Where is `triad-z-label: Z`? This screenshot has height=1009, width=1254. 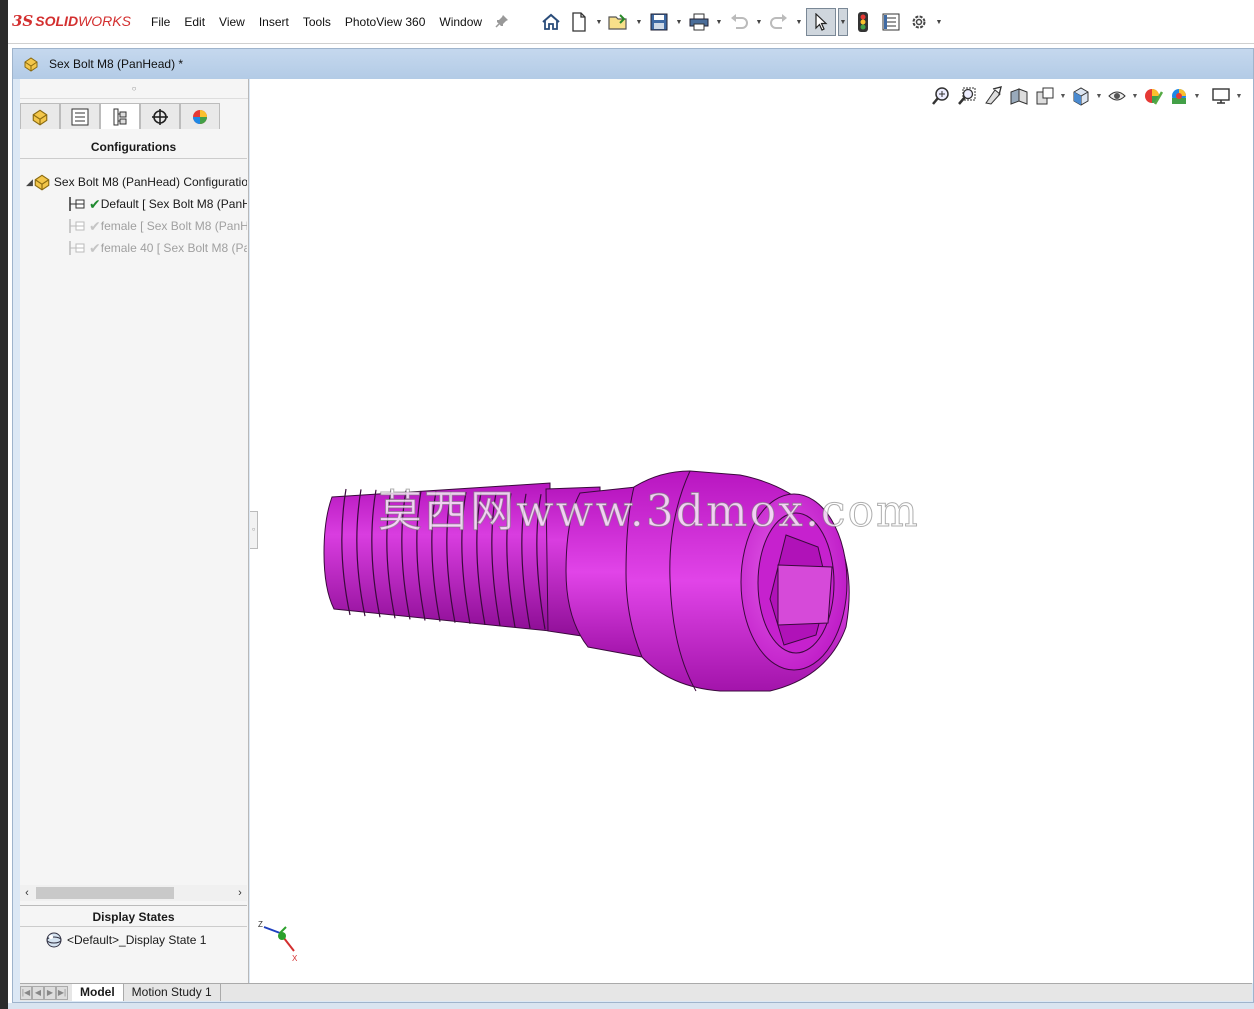
triad-z-label: Z is located at coordinates (260, 924).